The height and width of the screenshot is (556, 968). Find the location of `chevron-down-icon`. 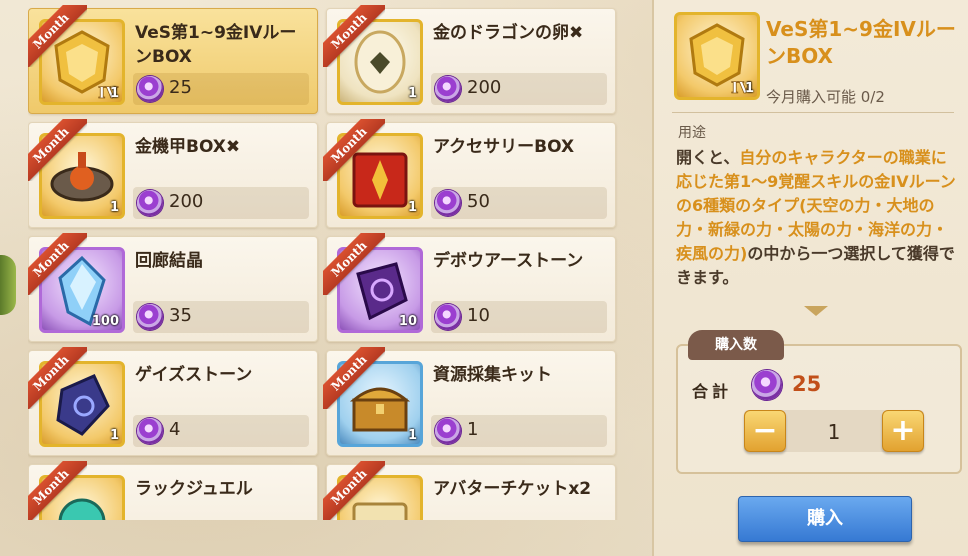

chevron-down-icon is located at coordinates (816, 311).